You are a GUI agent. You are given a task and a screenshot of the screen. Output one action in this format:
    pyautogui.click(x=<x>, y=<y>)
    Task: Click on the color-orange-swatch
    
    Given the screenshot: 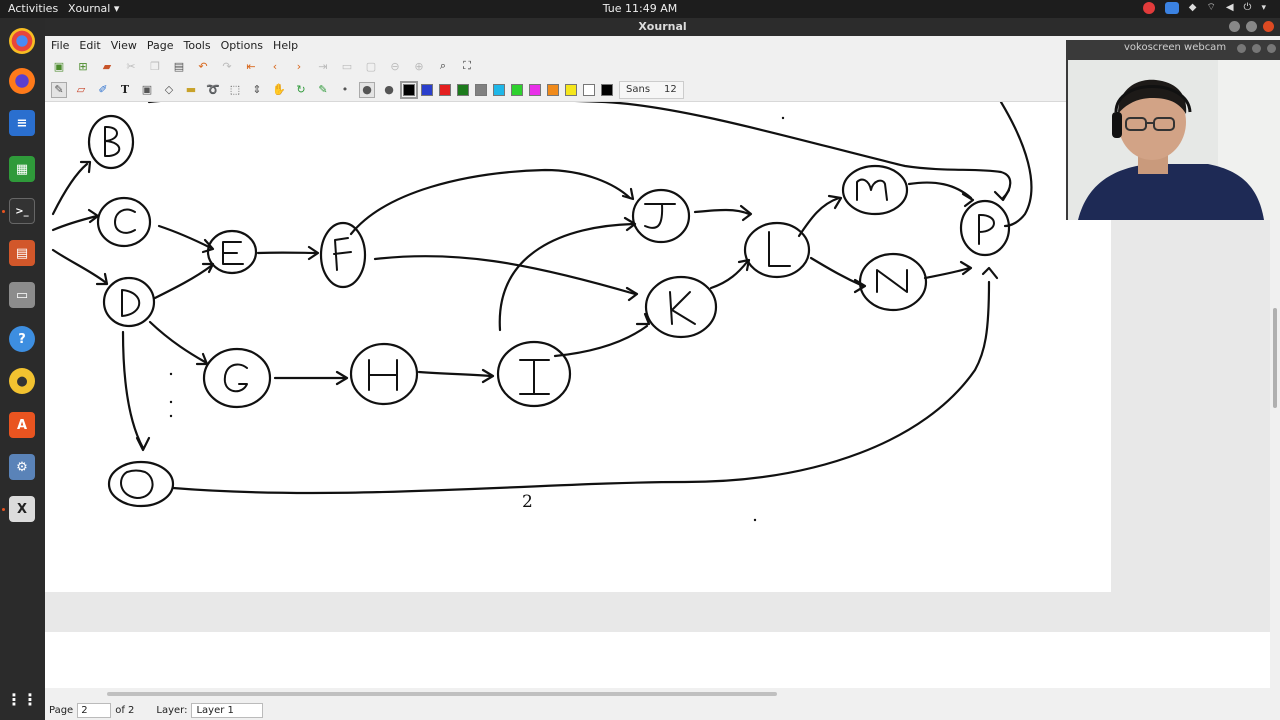 What is the action you would take?
    pyautogui.click(x=553, y=89)
    